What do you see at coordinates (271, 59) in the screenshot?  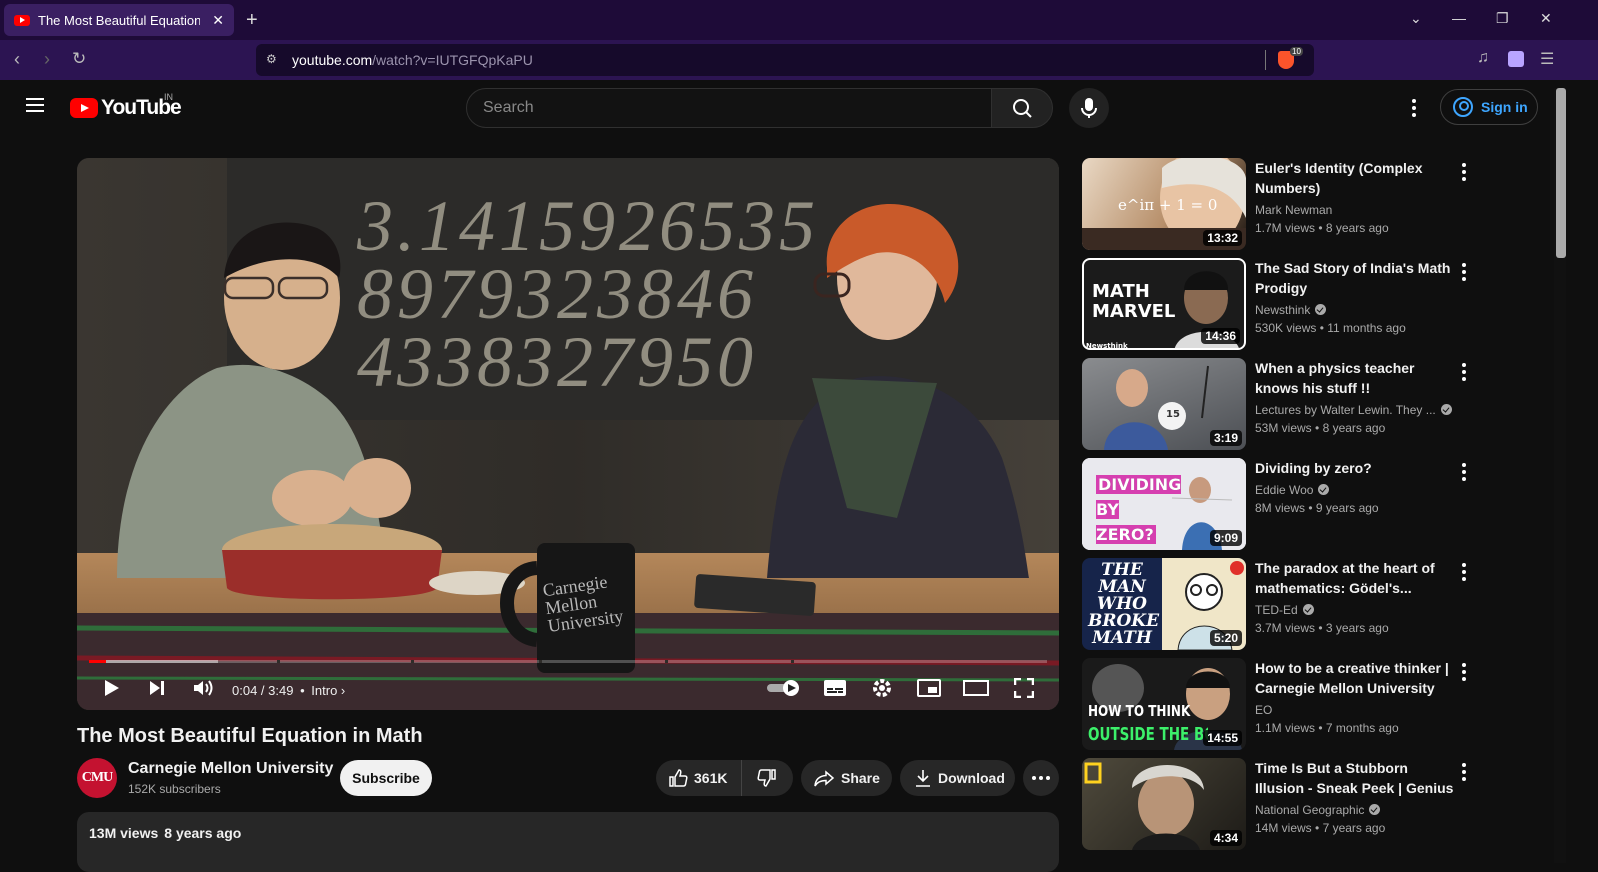 I see `tune-icon: ⚙` at bounding box center [271, 59].